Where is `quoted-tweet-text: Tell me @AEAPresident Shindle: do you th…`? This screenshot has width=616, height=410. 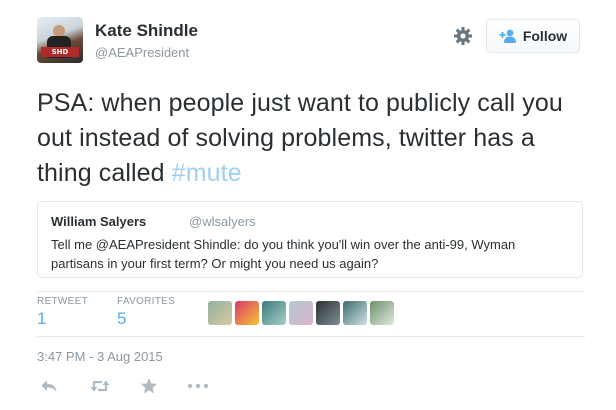
quoted-tweet-text: Tell me @AEAPresident Shindle: do you th… is located at coordinates (283, 254).